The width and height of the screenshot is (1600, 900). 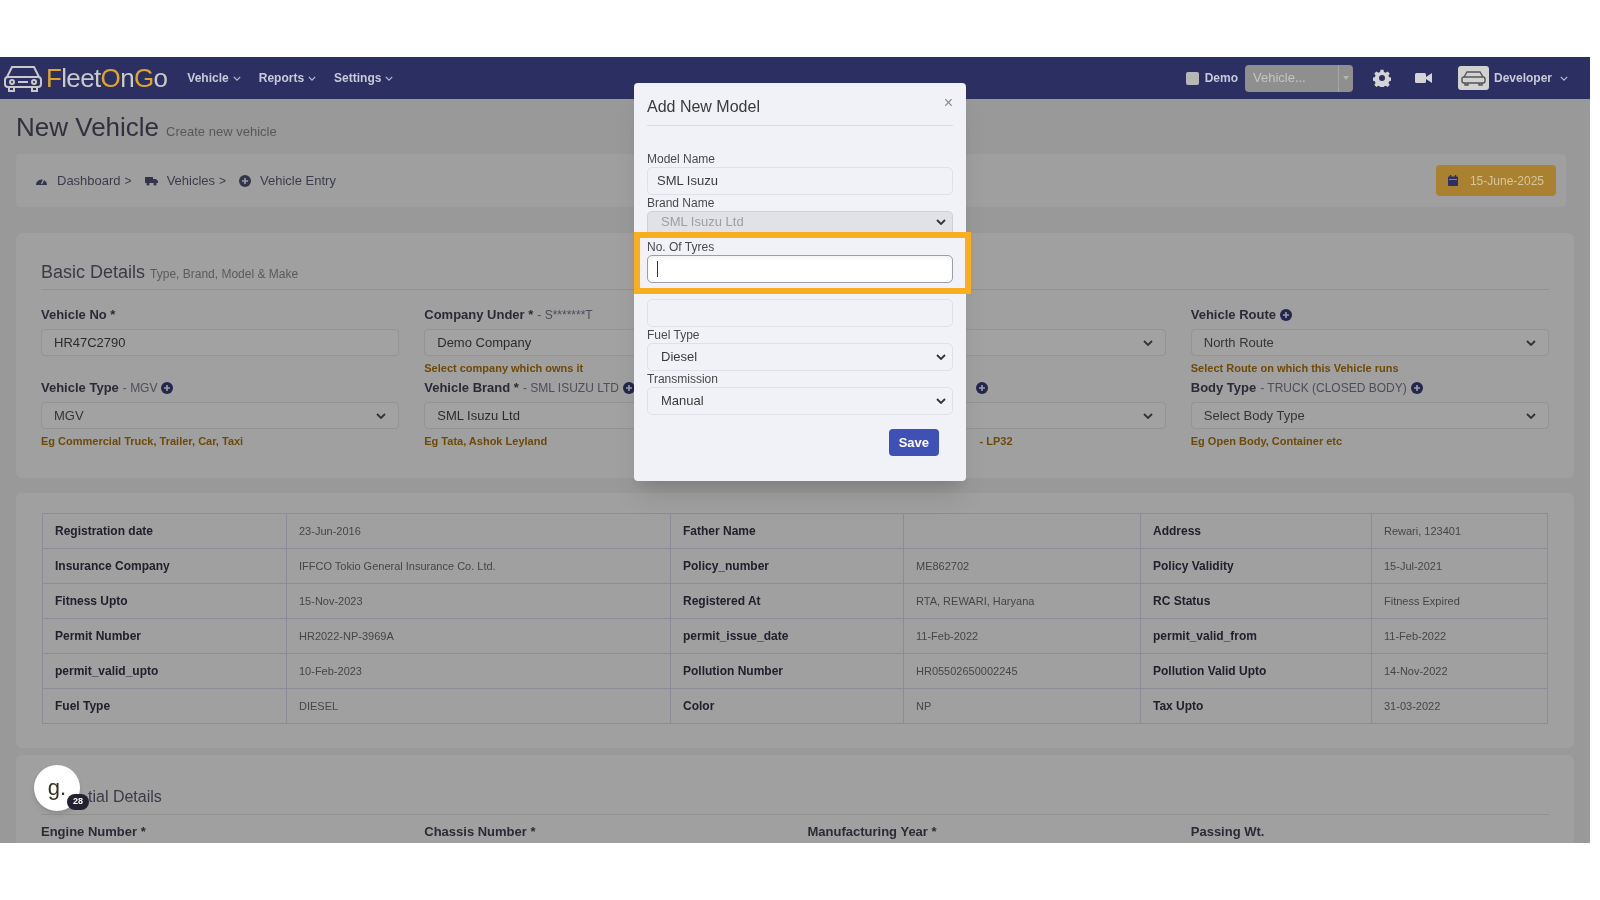 I want to click on field-label: Transmission, so click(x=683, y=379).